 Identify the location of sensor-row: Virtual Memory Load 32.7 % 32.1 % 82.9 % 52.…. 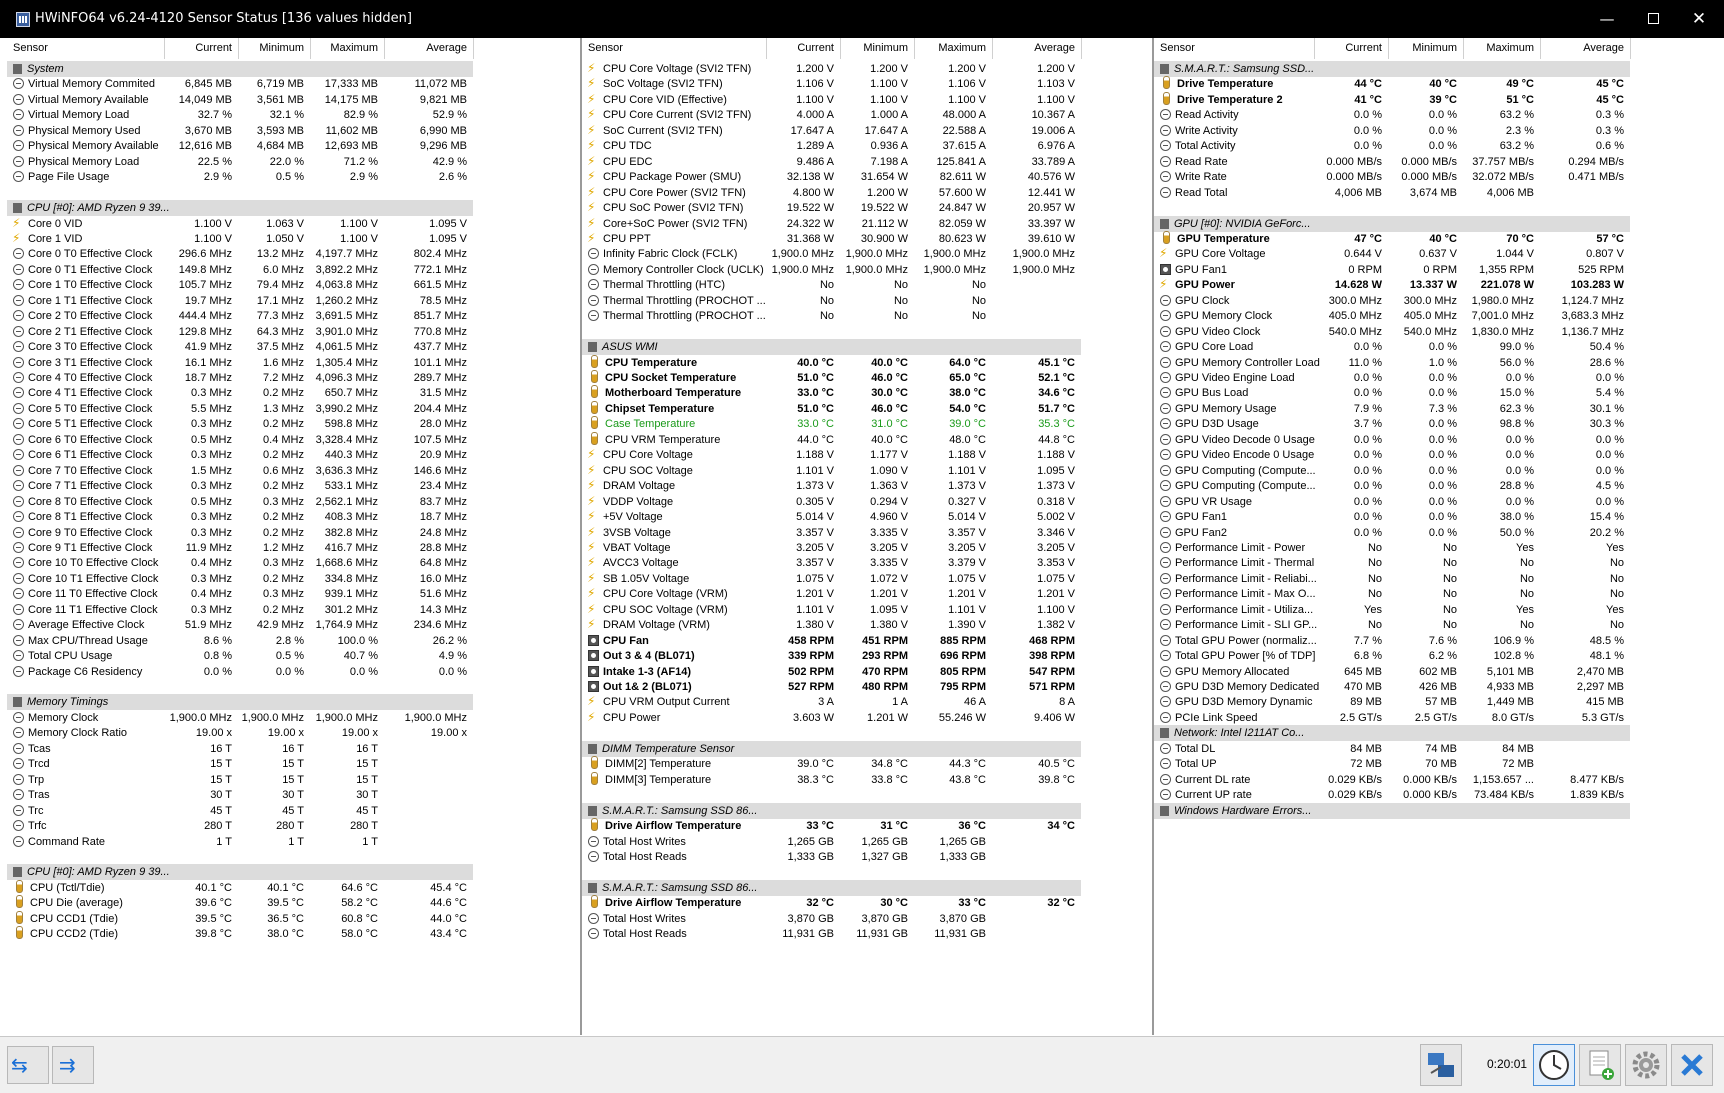
(240, 115).